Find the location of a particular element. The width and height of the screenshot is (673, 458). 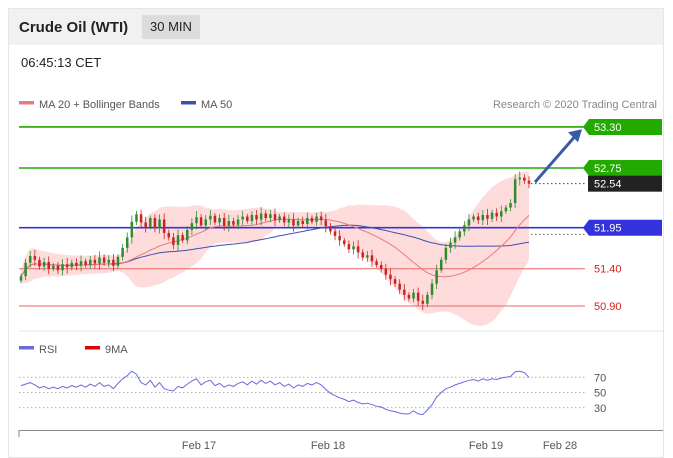

last-price-label: 52.54 is located at coordinates (608, 185).